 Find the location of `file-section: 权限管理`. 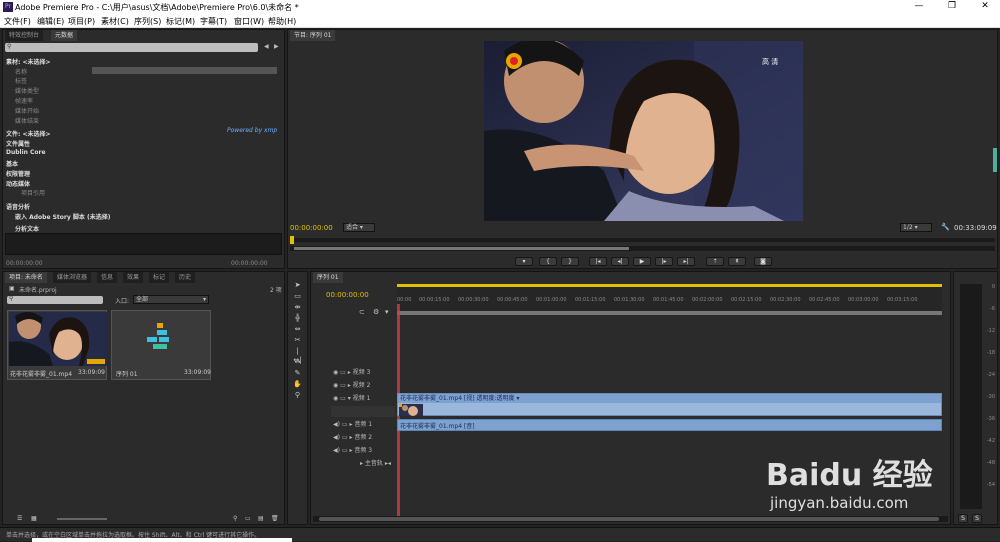

file-section: 权限管理 is located at coordinates (18, 173).